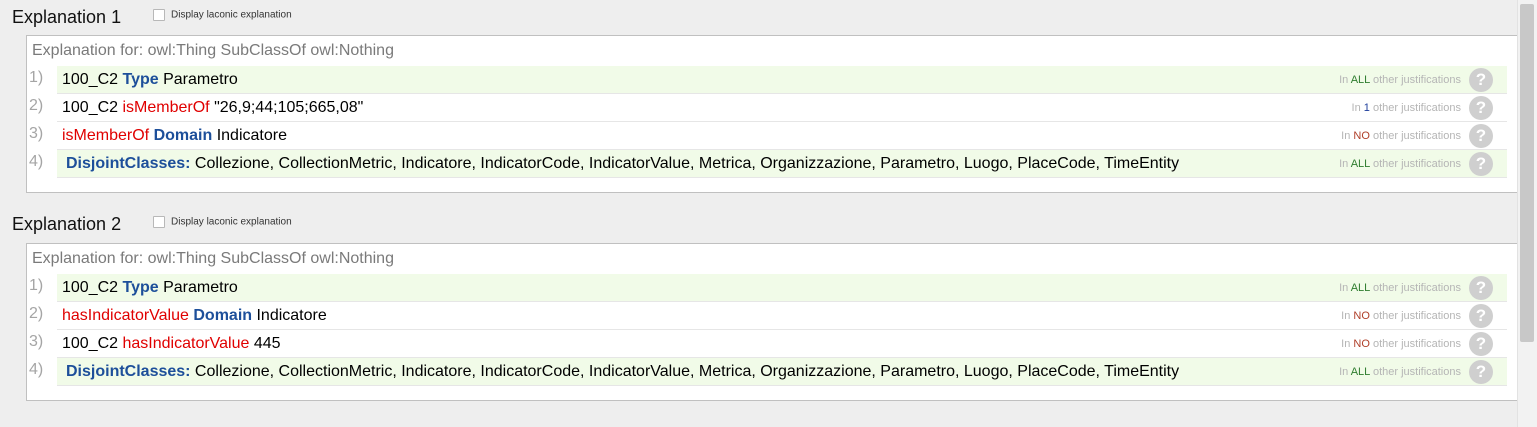 This screenshot has width=1537, height=427. What do you see at coordinates (36, 77) in the screenshot?
I see `axiom-number: 1)` at bounding box center [36, 77].